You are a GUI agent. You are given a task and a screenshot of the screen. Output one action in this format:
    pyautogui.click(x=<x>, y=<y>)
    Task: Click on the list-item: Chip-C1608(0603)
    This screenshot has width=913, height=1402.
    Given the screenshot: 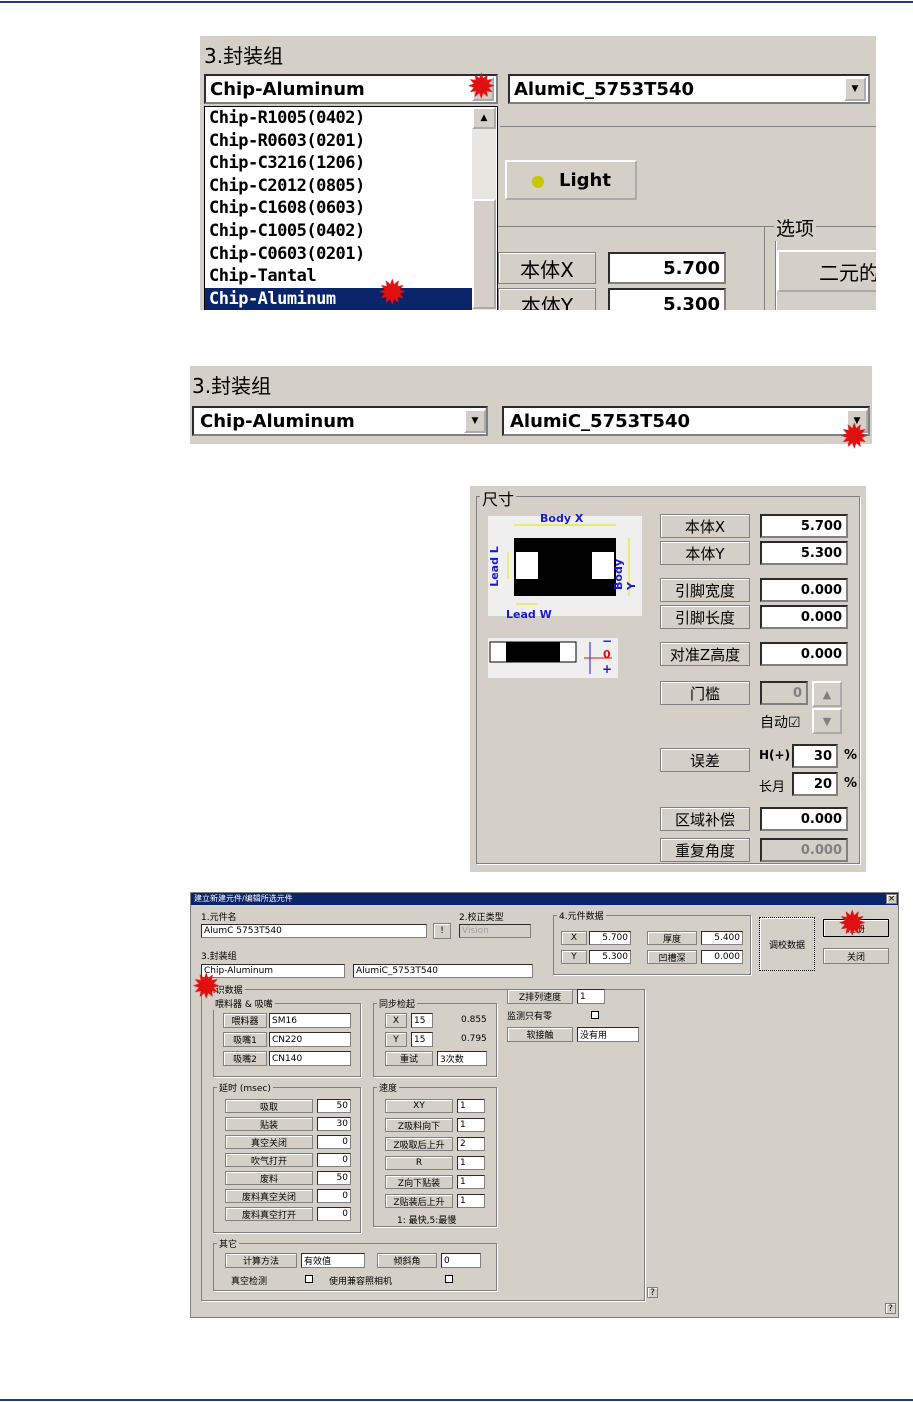 What is the action you would take?
    pyautogui.click(x=351, y=208)
    